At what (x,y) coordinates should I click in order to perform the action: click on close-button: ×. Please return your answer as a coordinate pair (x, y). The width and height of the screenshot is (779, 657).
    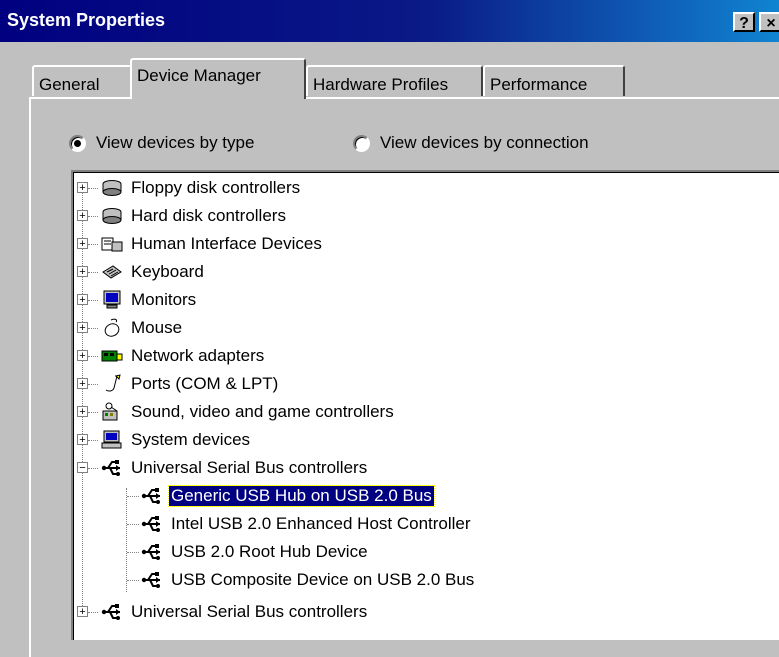
    Looking at the image, I should click on (769, 22).